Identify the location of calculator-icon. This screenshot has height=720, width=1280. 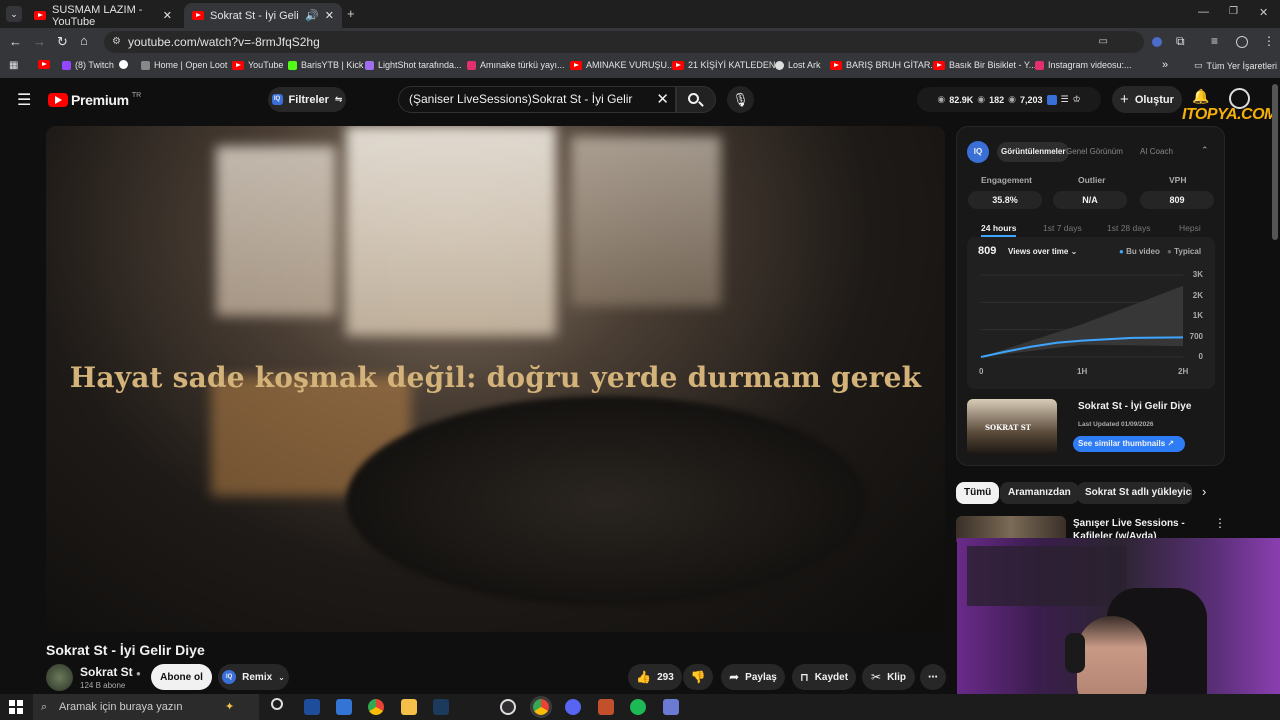
(671, 707).